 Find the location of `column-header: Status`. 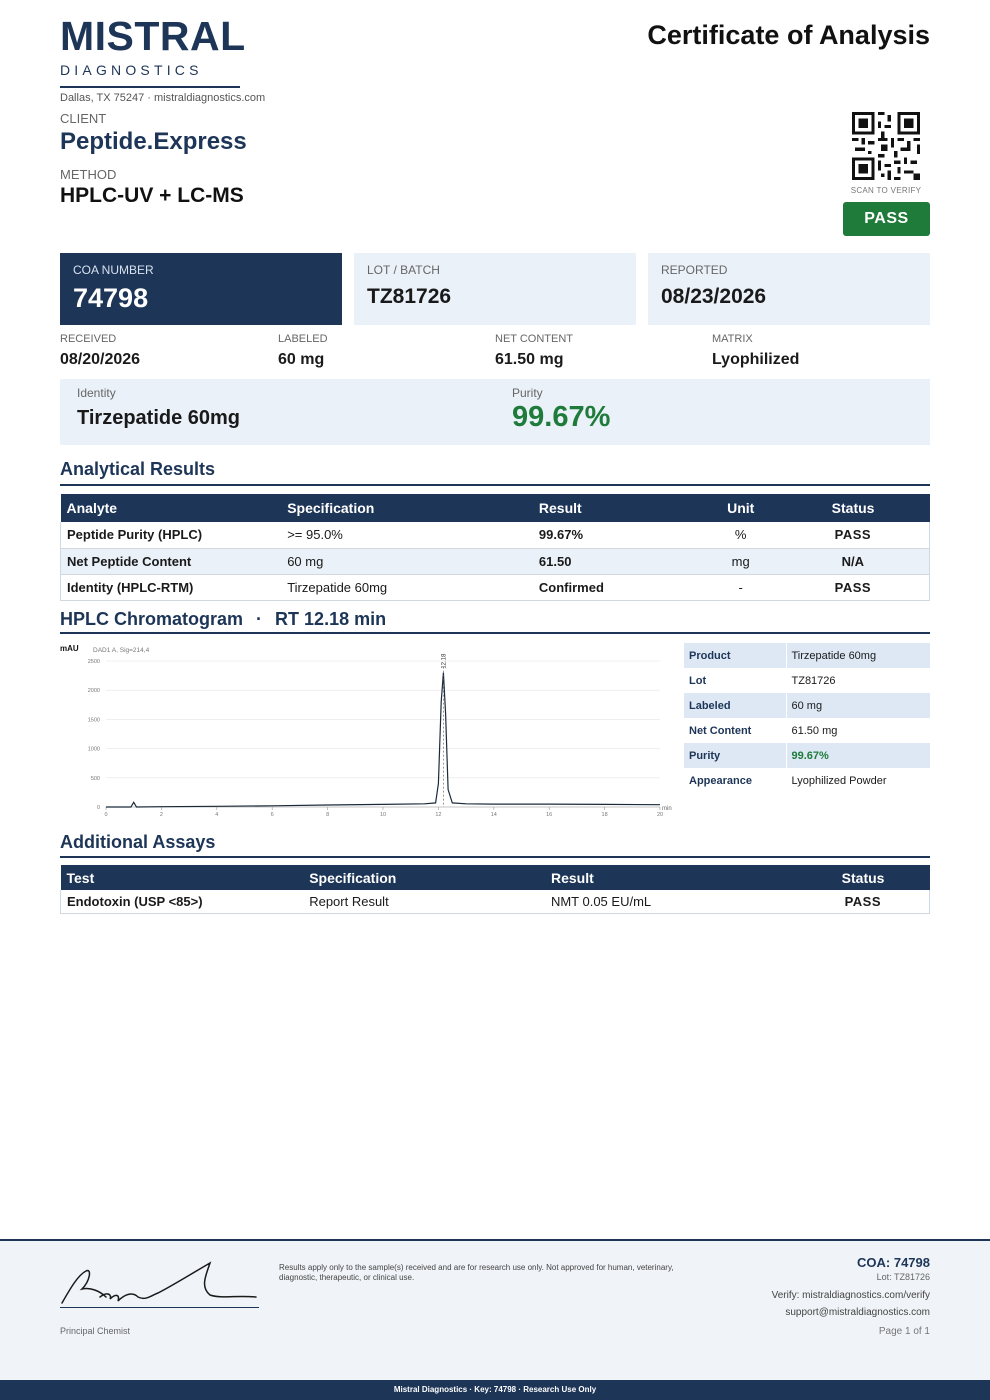

column-header: Status is located at coordinates (853, 508).